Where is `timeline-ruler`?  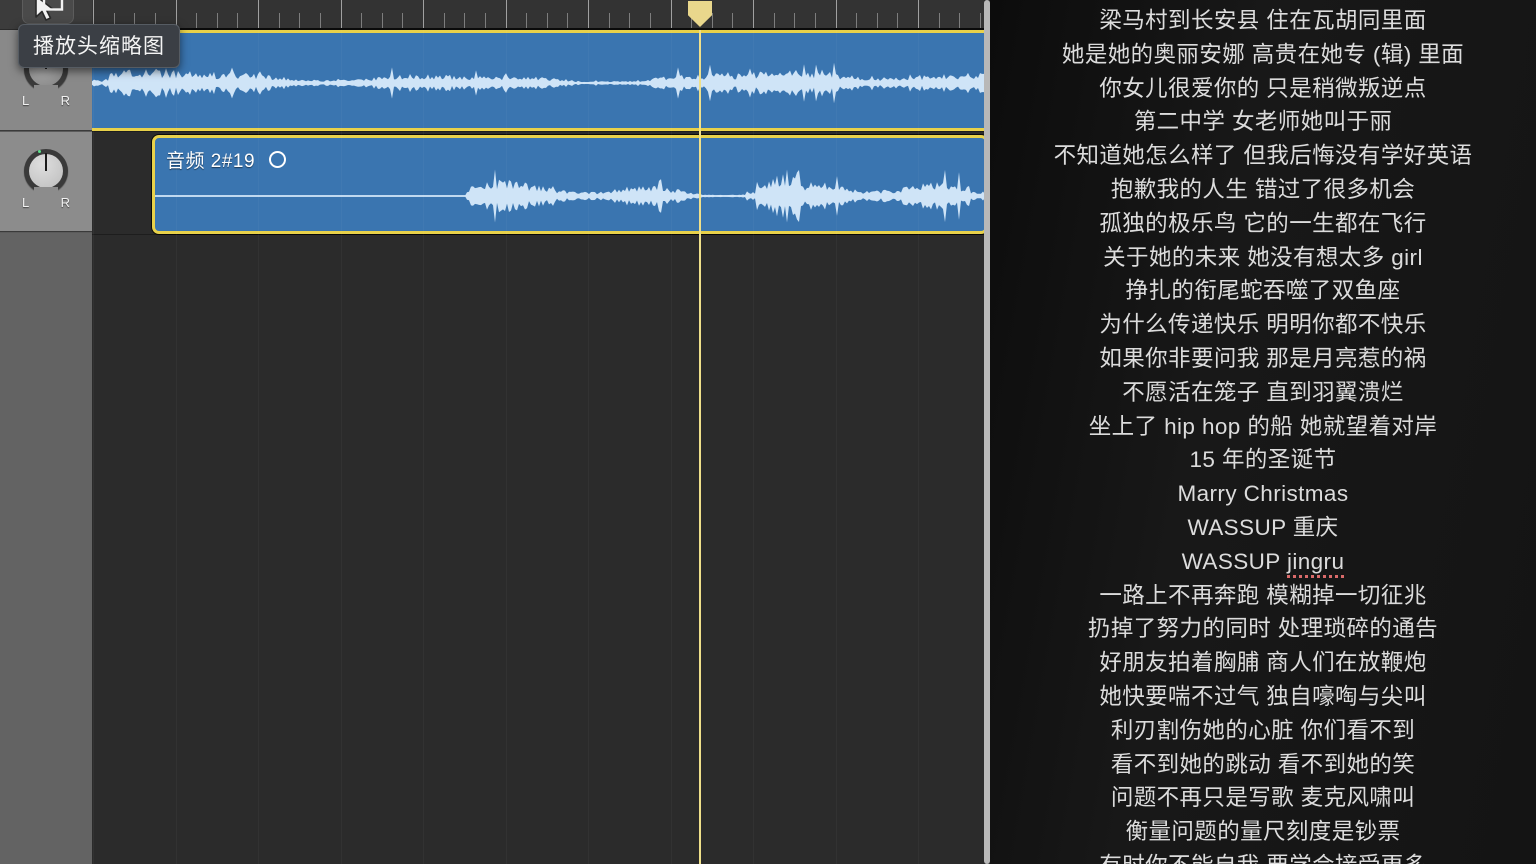 timeline-ruler is located at coordinates (541, 15).